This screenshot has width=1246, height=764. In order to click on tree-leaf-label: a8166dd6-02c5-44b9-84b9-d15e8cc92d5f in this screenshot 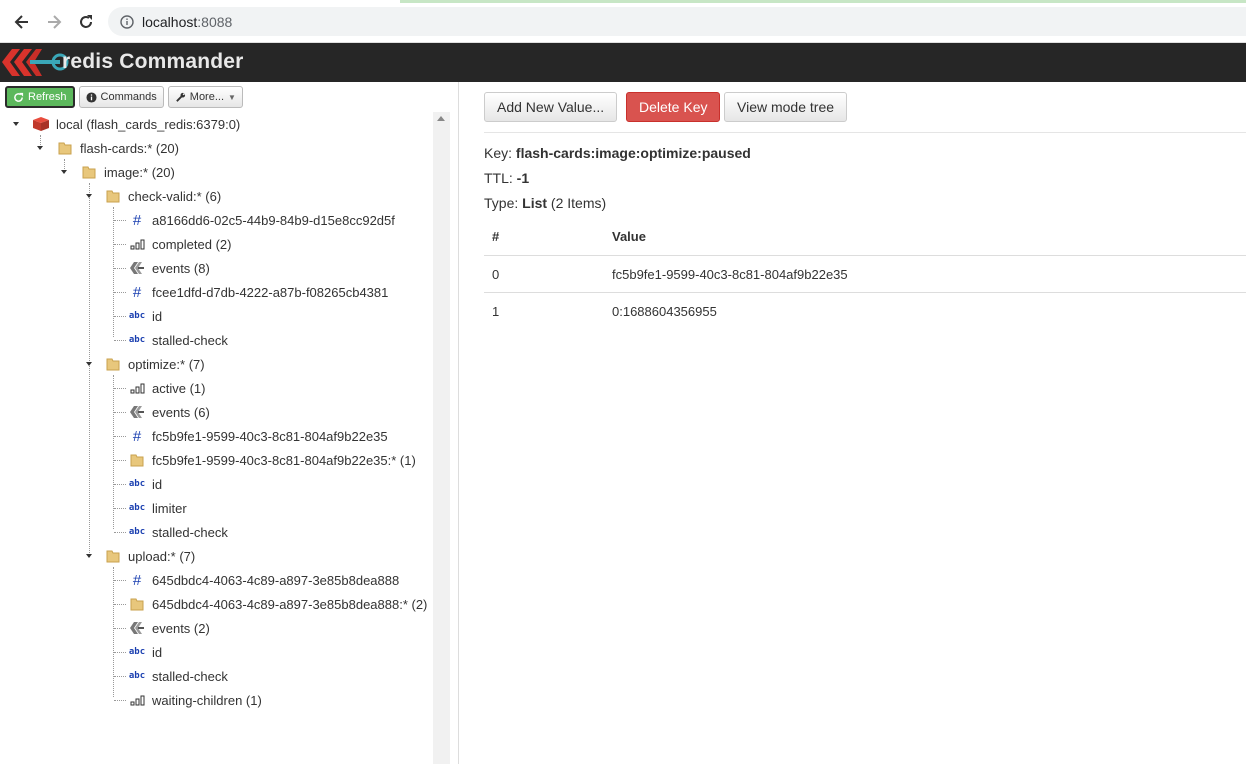, I will do `click(273, 220)`.